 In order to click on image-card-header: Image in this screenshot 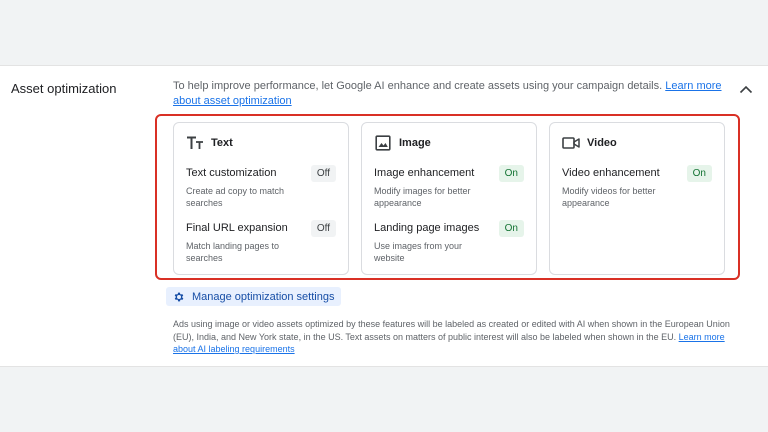, I will do `click(402, 143)`.